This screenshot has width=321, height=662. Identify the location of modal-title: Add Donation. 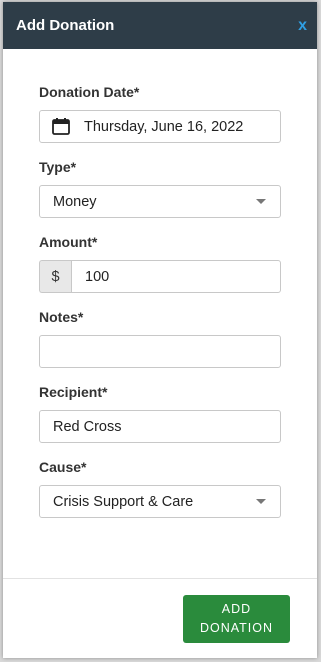
(65, 25).